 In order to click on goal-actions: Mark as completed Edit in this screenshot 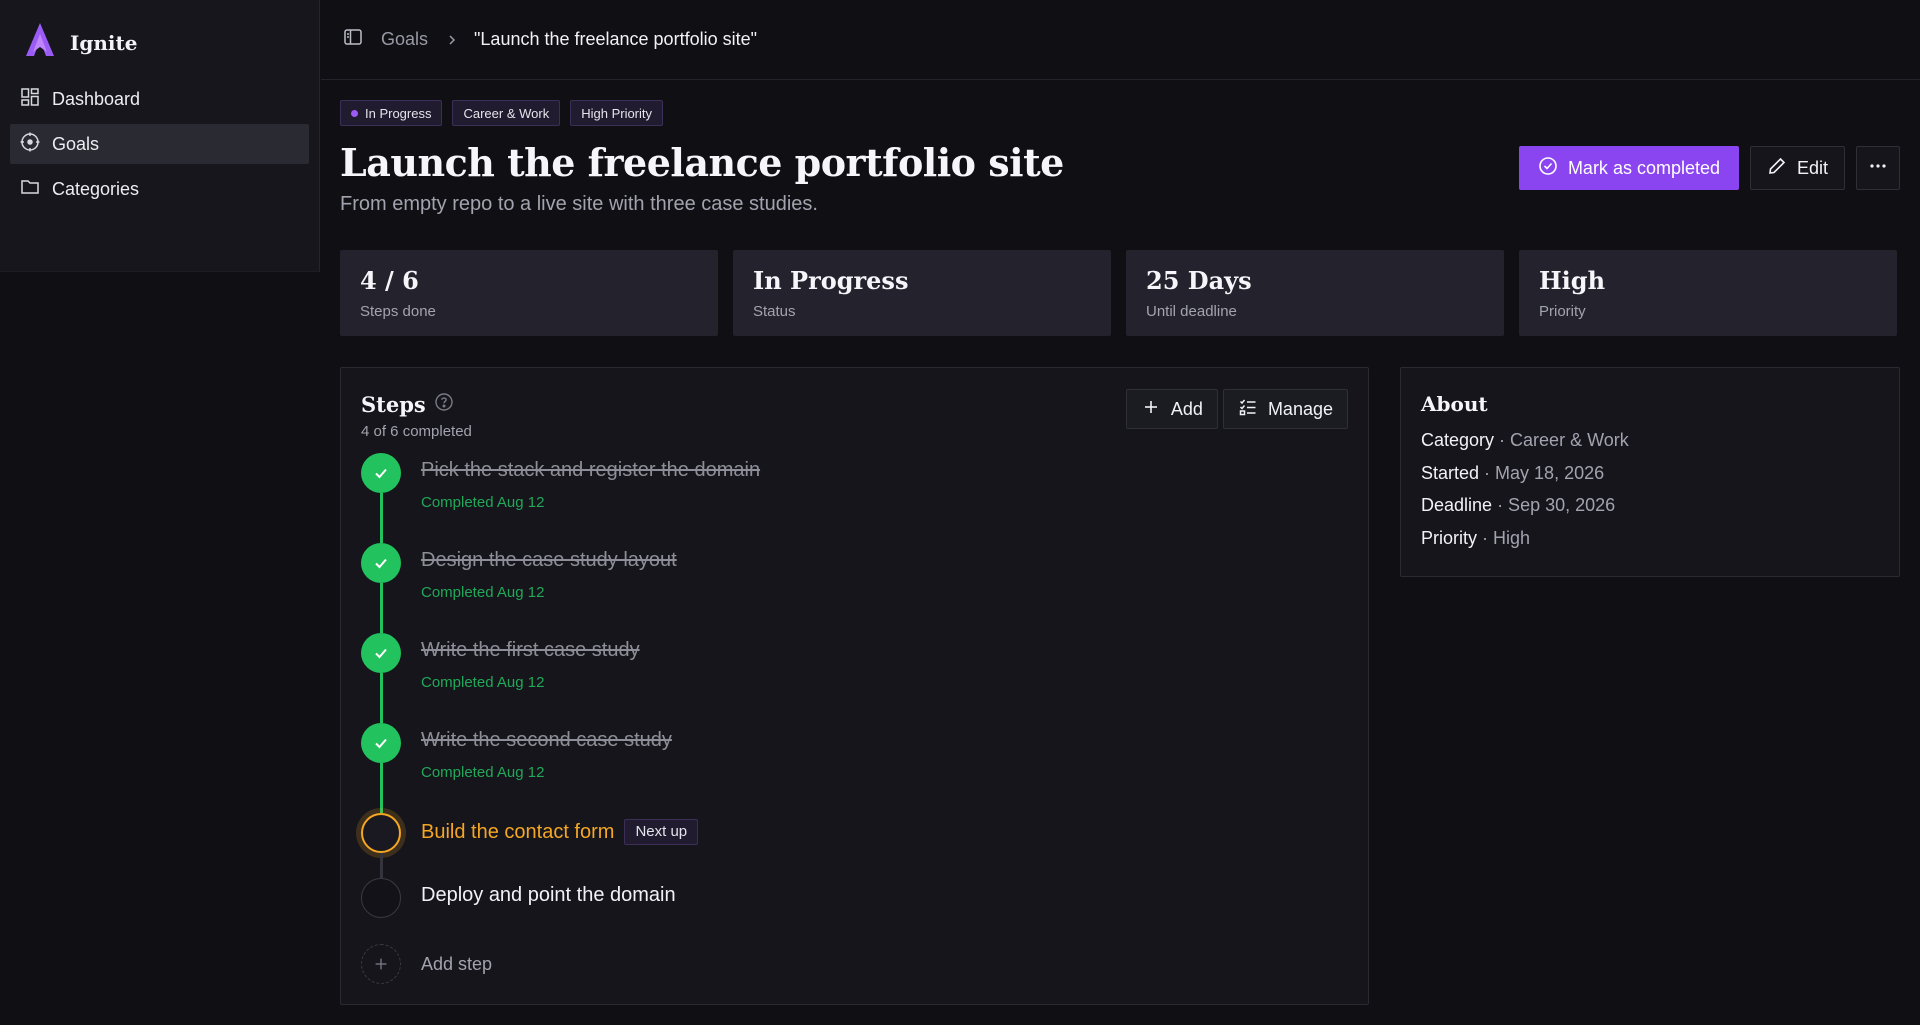, I will do `click(1709, 168)`.